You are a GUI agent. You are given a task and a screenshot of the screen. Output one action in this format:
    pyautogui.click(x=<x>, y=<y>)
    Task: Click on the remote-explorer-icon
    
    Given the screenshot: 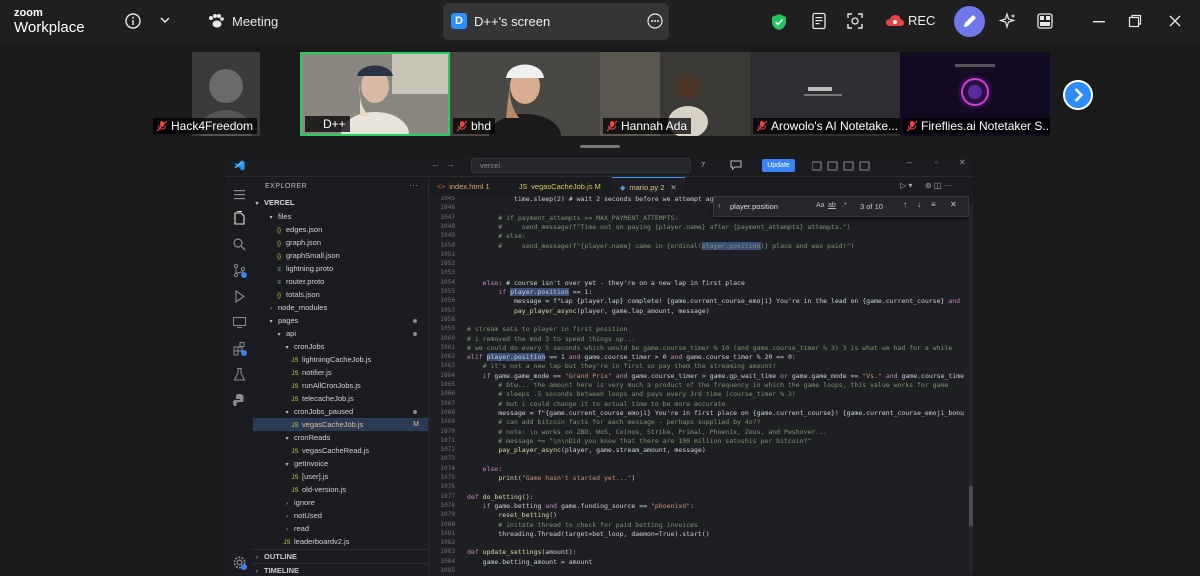 What is the action you would take?
    pyautogui.click(x=239, y=322)
    